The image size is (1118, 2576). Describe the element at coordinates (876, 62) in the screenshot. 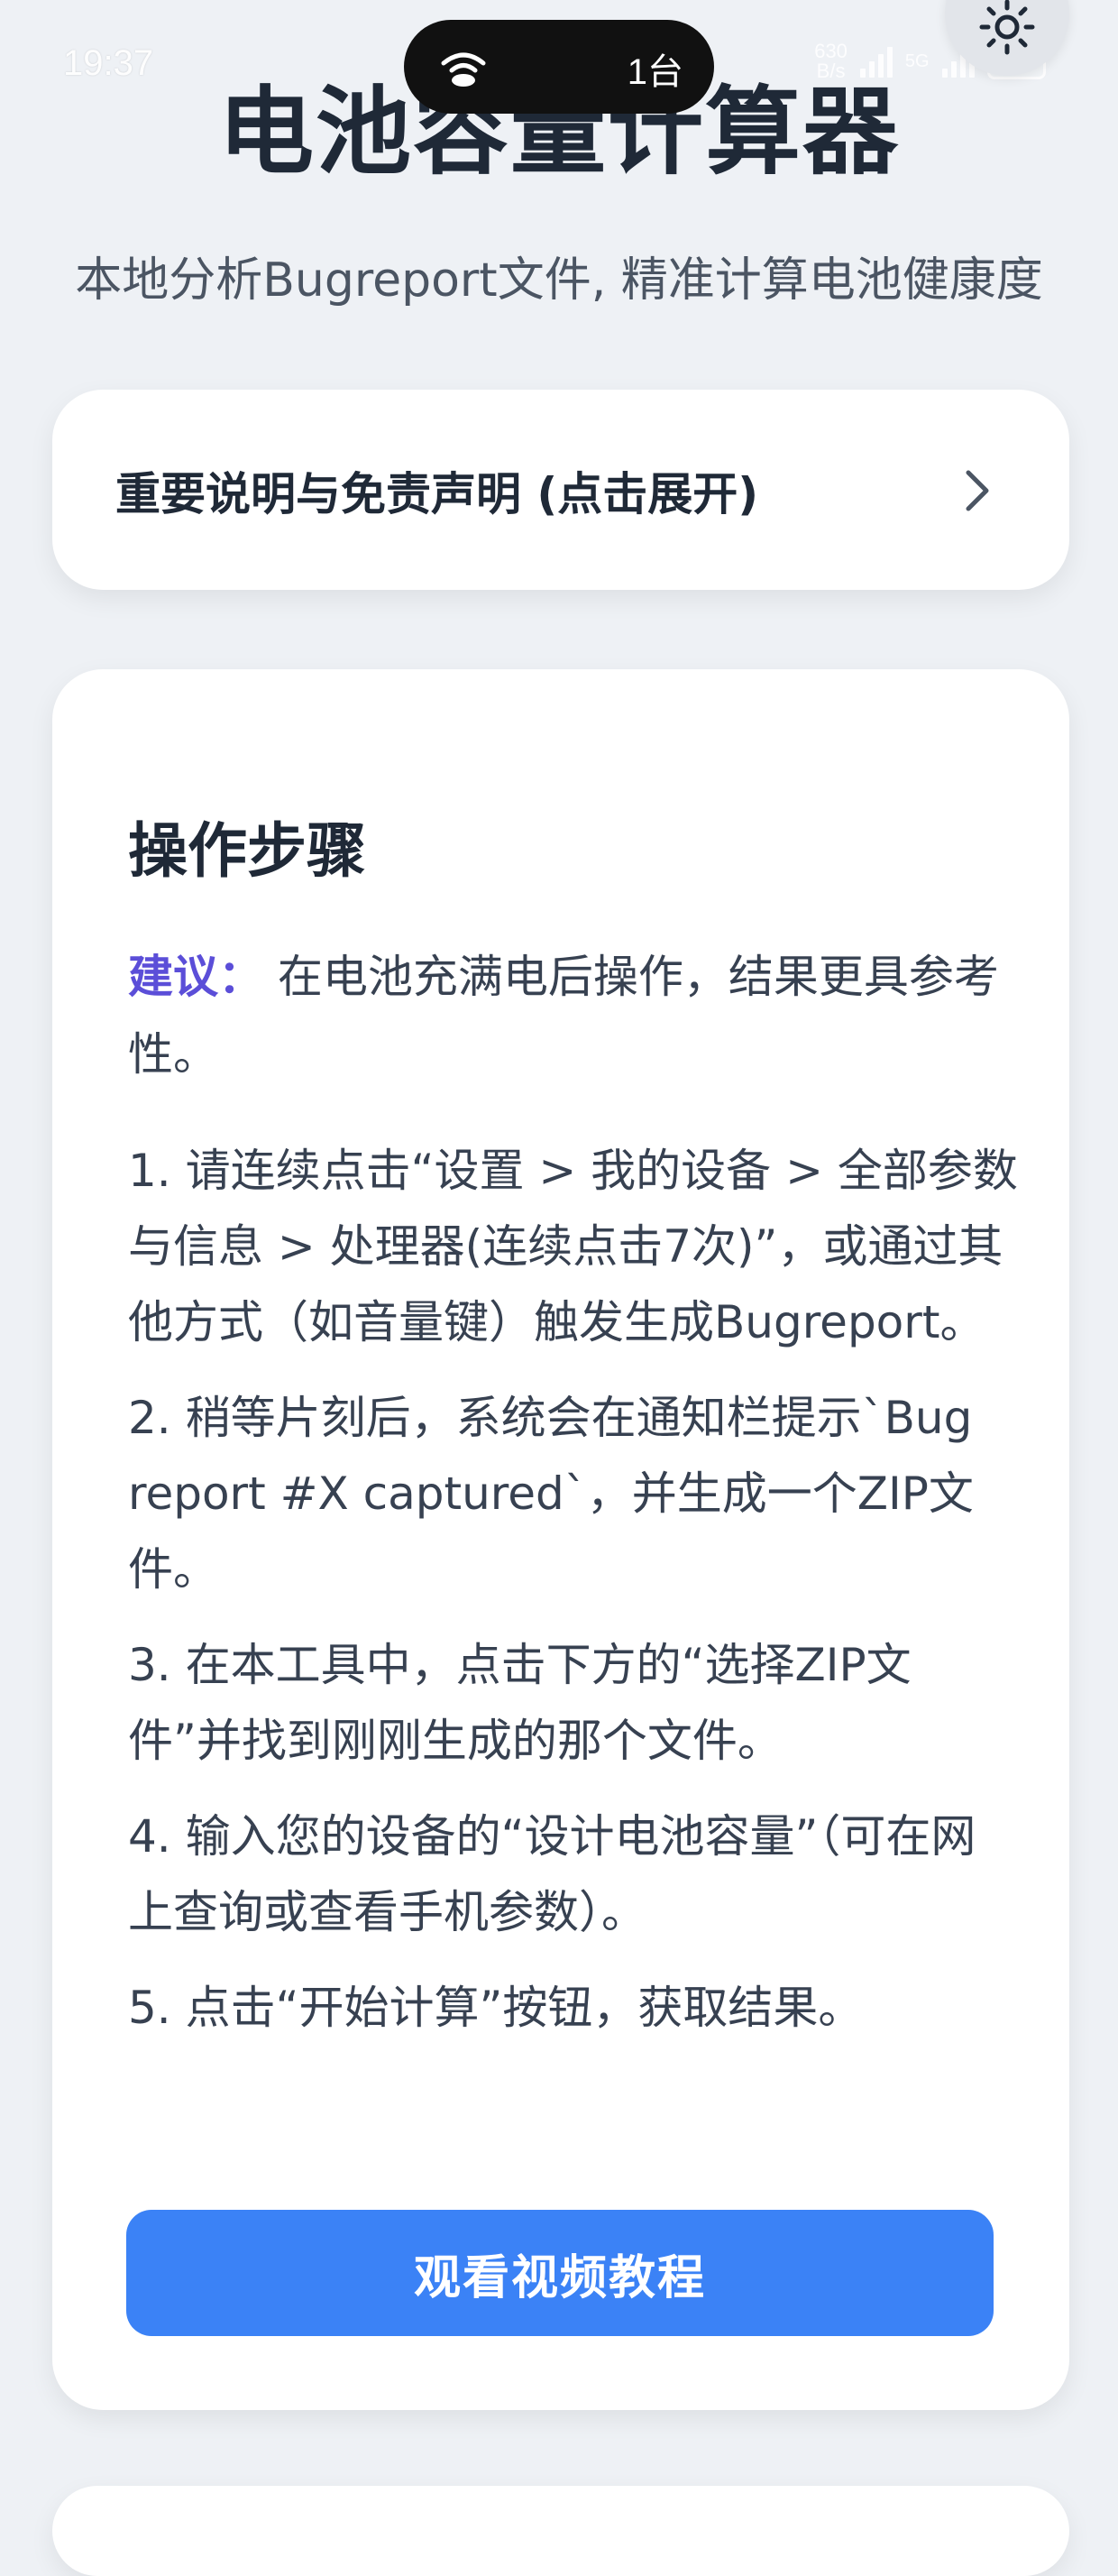

I see `signal-icon` at that location.